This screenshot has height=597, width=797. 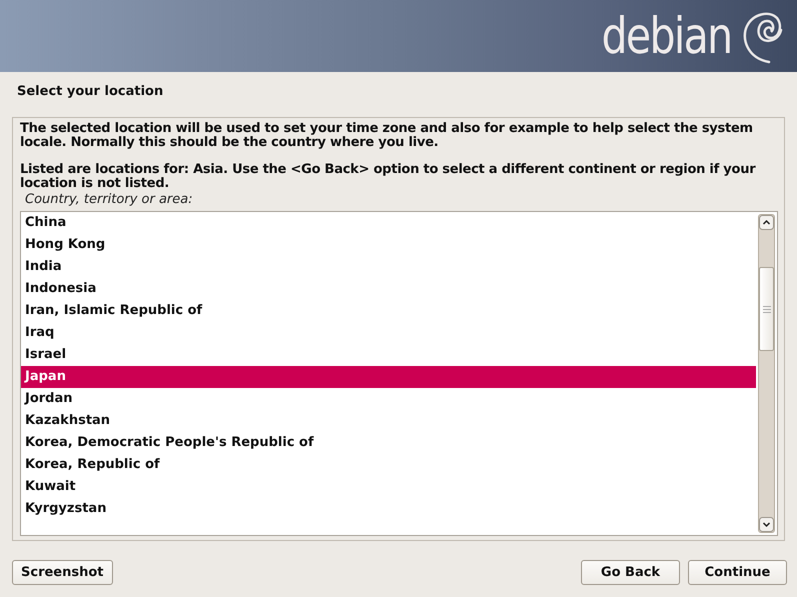 I want to click on country-item: India, so click(x=388, y=267).